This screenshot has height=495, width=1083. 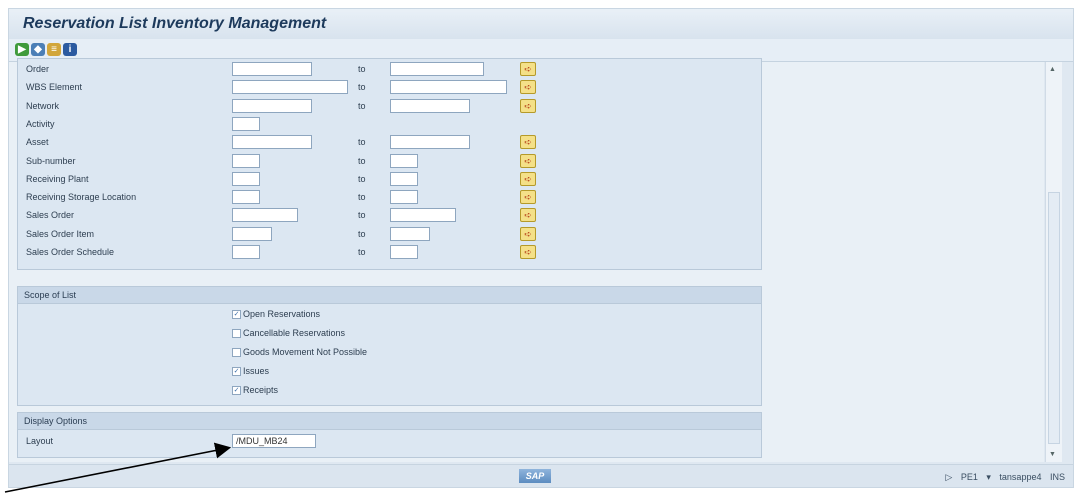 I want to click on title-bar: Reservation List Inventory Management, so click(x=541, y=24).